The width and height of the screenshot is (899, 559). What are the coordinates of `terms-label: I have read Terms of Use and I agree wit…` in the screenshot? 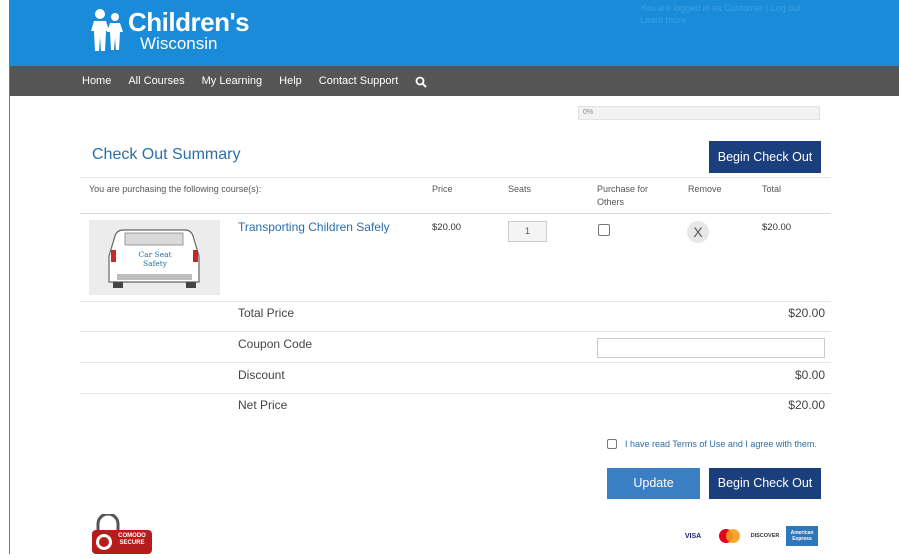 It's located at (721, 444).